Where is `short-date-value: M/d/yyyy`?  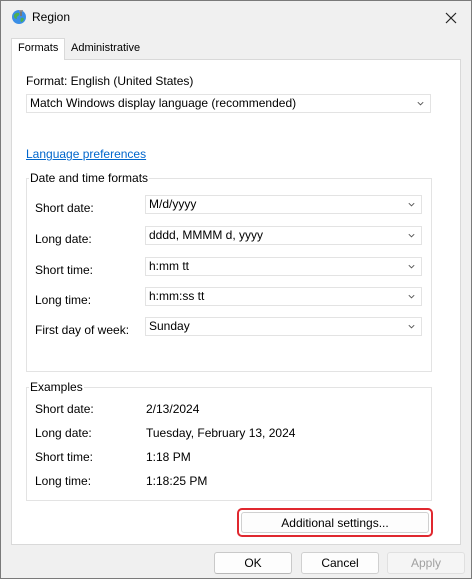 short-date-value: M/d/yyyy is located at coordinates (173, 204).